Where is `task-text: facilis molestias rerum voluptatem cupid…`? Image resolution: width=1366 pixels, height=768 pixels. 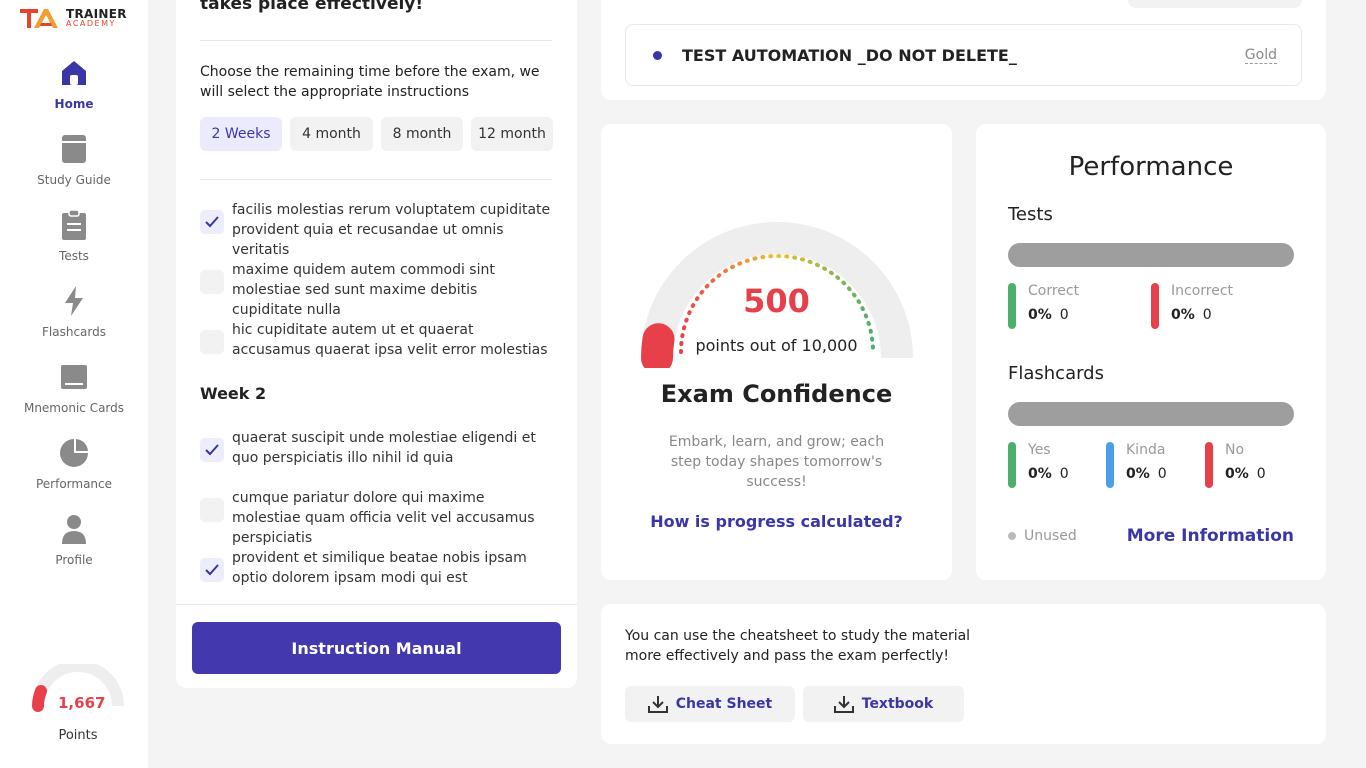 task-text: facilis molestias rerum voluptatem cupid… is located at coordinates (391, 230).